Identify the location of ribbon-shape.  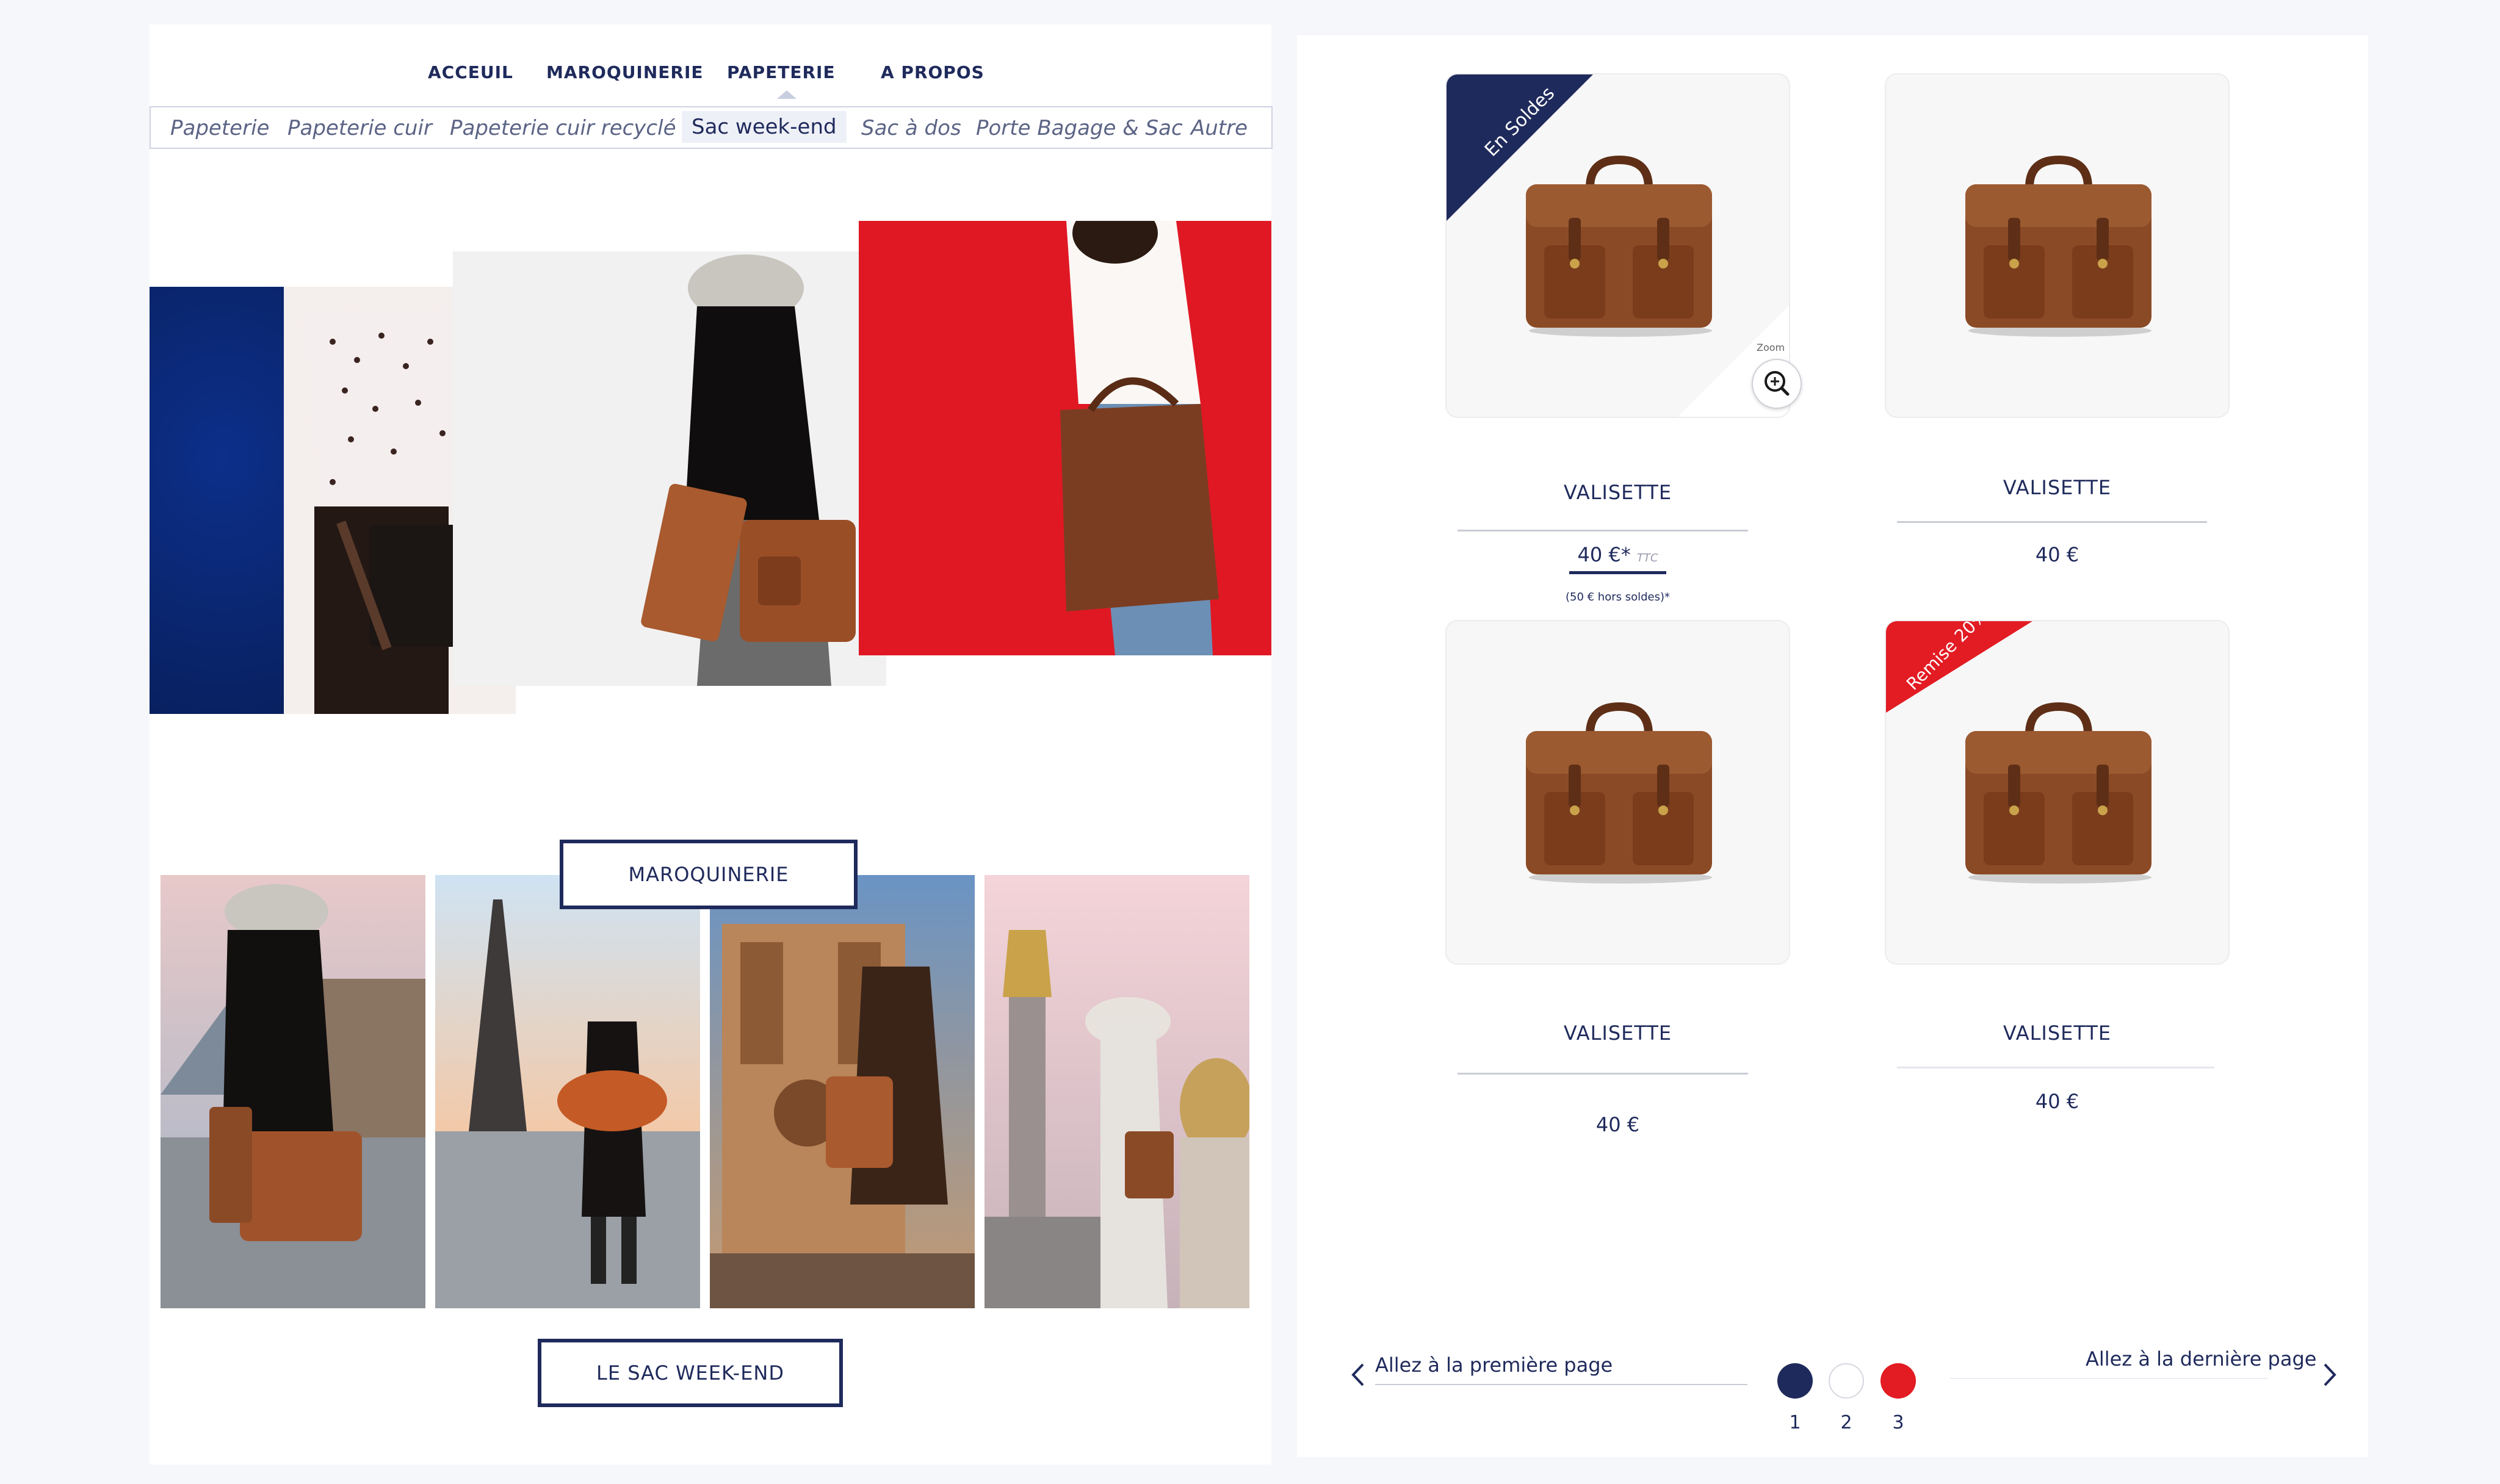
(1520, 147).